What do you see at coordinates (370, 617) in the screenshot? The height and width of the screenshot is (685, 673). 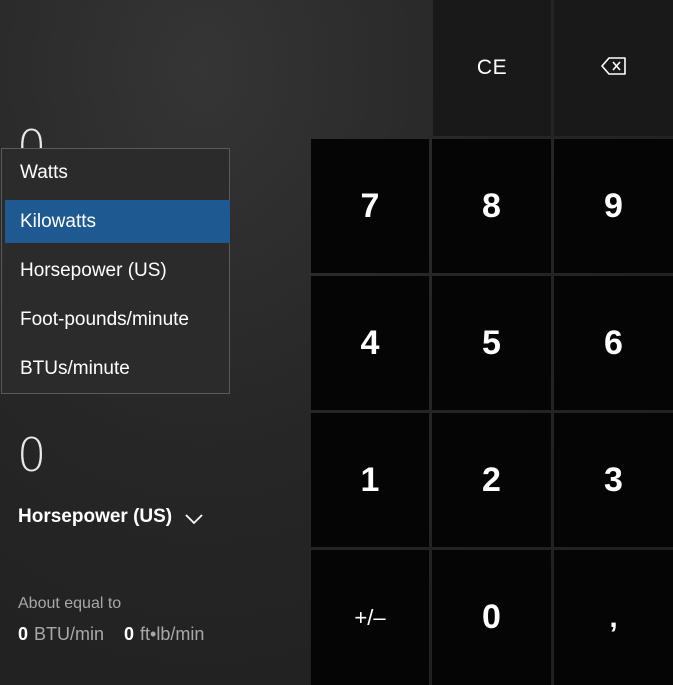 I see `plus-minus-button: +/–` at bounding box center [370, 617].